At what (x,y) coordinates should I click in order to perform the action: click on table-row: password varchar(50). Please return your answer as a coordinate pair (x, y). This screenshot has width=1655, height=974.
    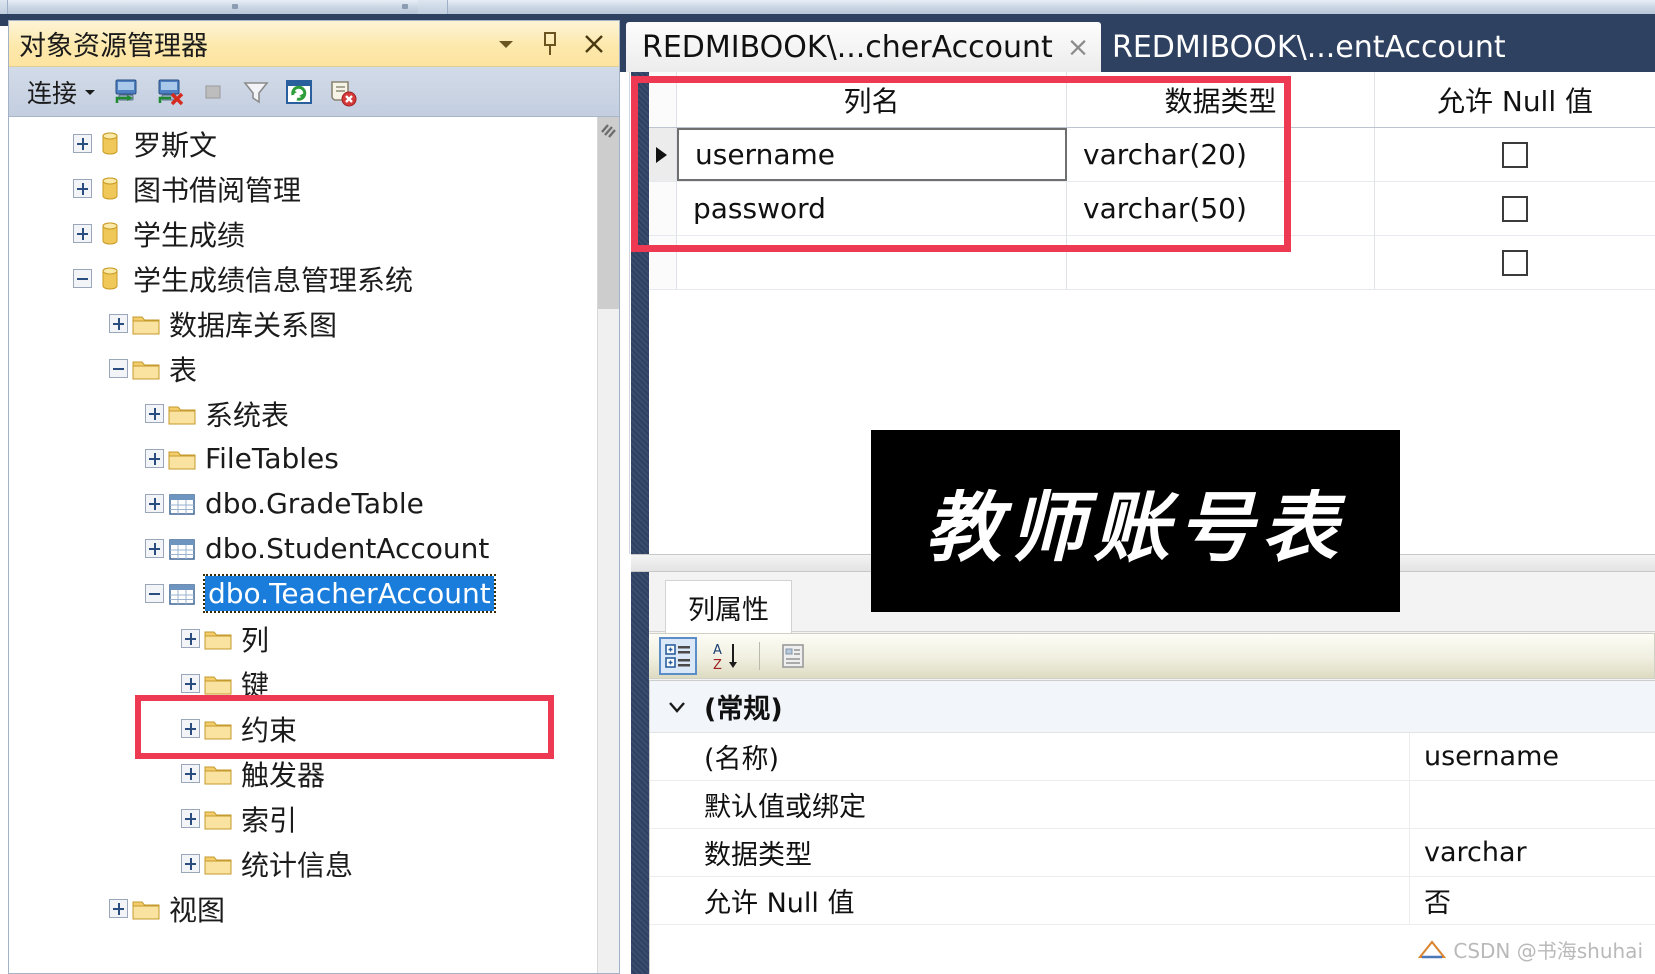
    Looking at the image, I should click on (1152, 209).